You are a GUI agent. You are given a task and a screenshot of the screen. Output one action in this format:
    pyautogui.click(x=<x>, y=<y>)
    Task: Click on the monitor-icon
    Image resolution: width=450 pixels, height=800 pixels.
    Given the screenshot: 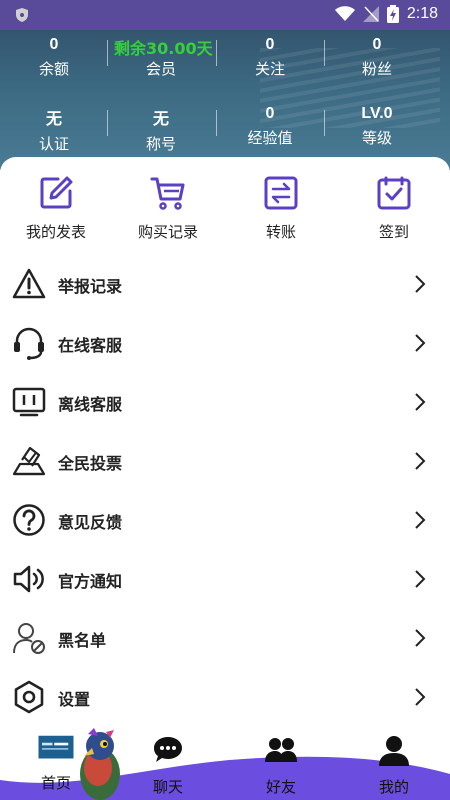 What is the action you would take?
    pyautogui.click(x=29, y=402)
    